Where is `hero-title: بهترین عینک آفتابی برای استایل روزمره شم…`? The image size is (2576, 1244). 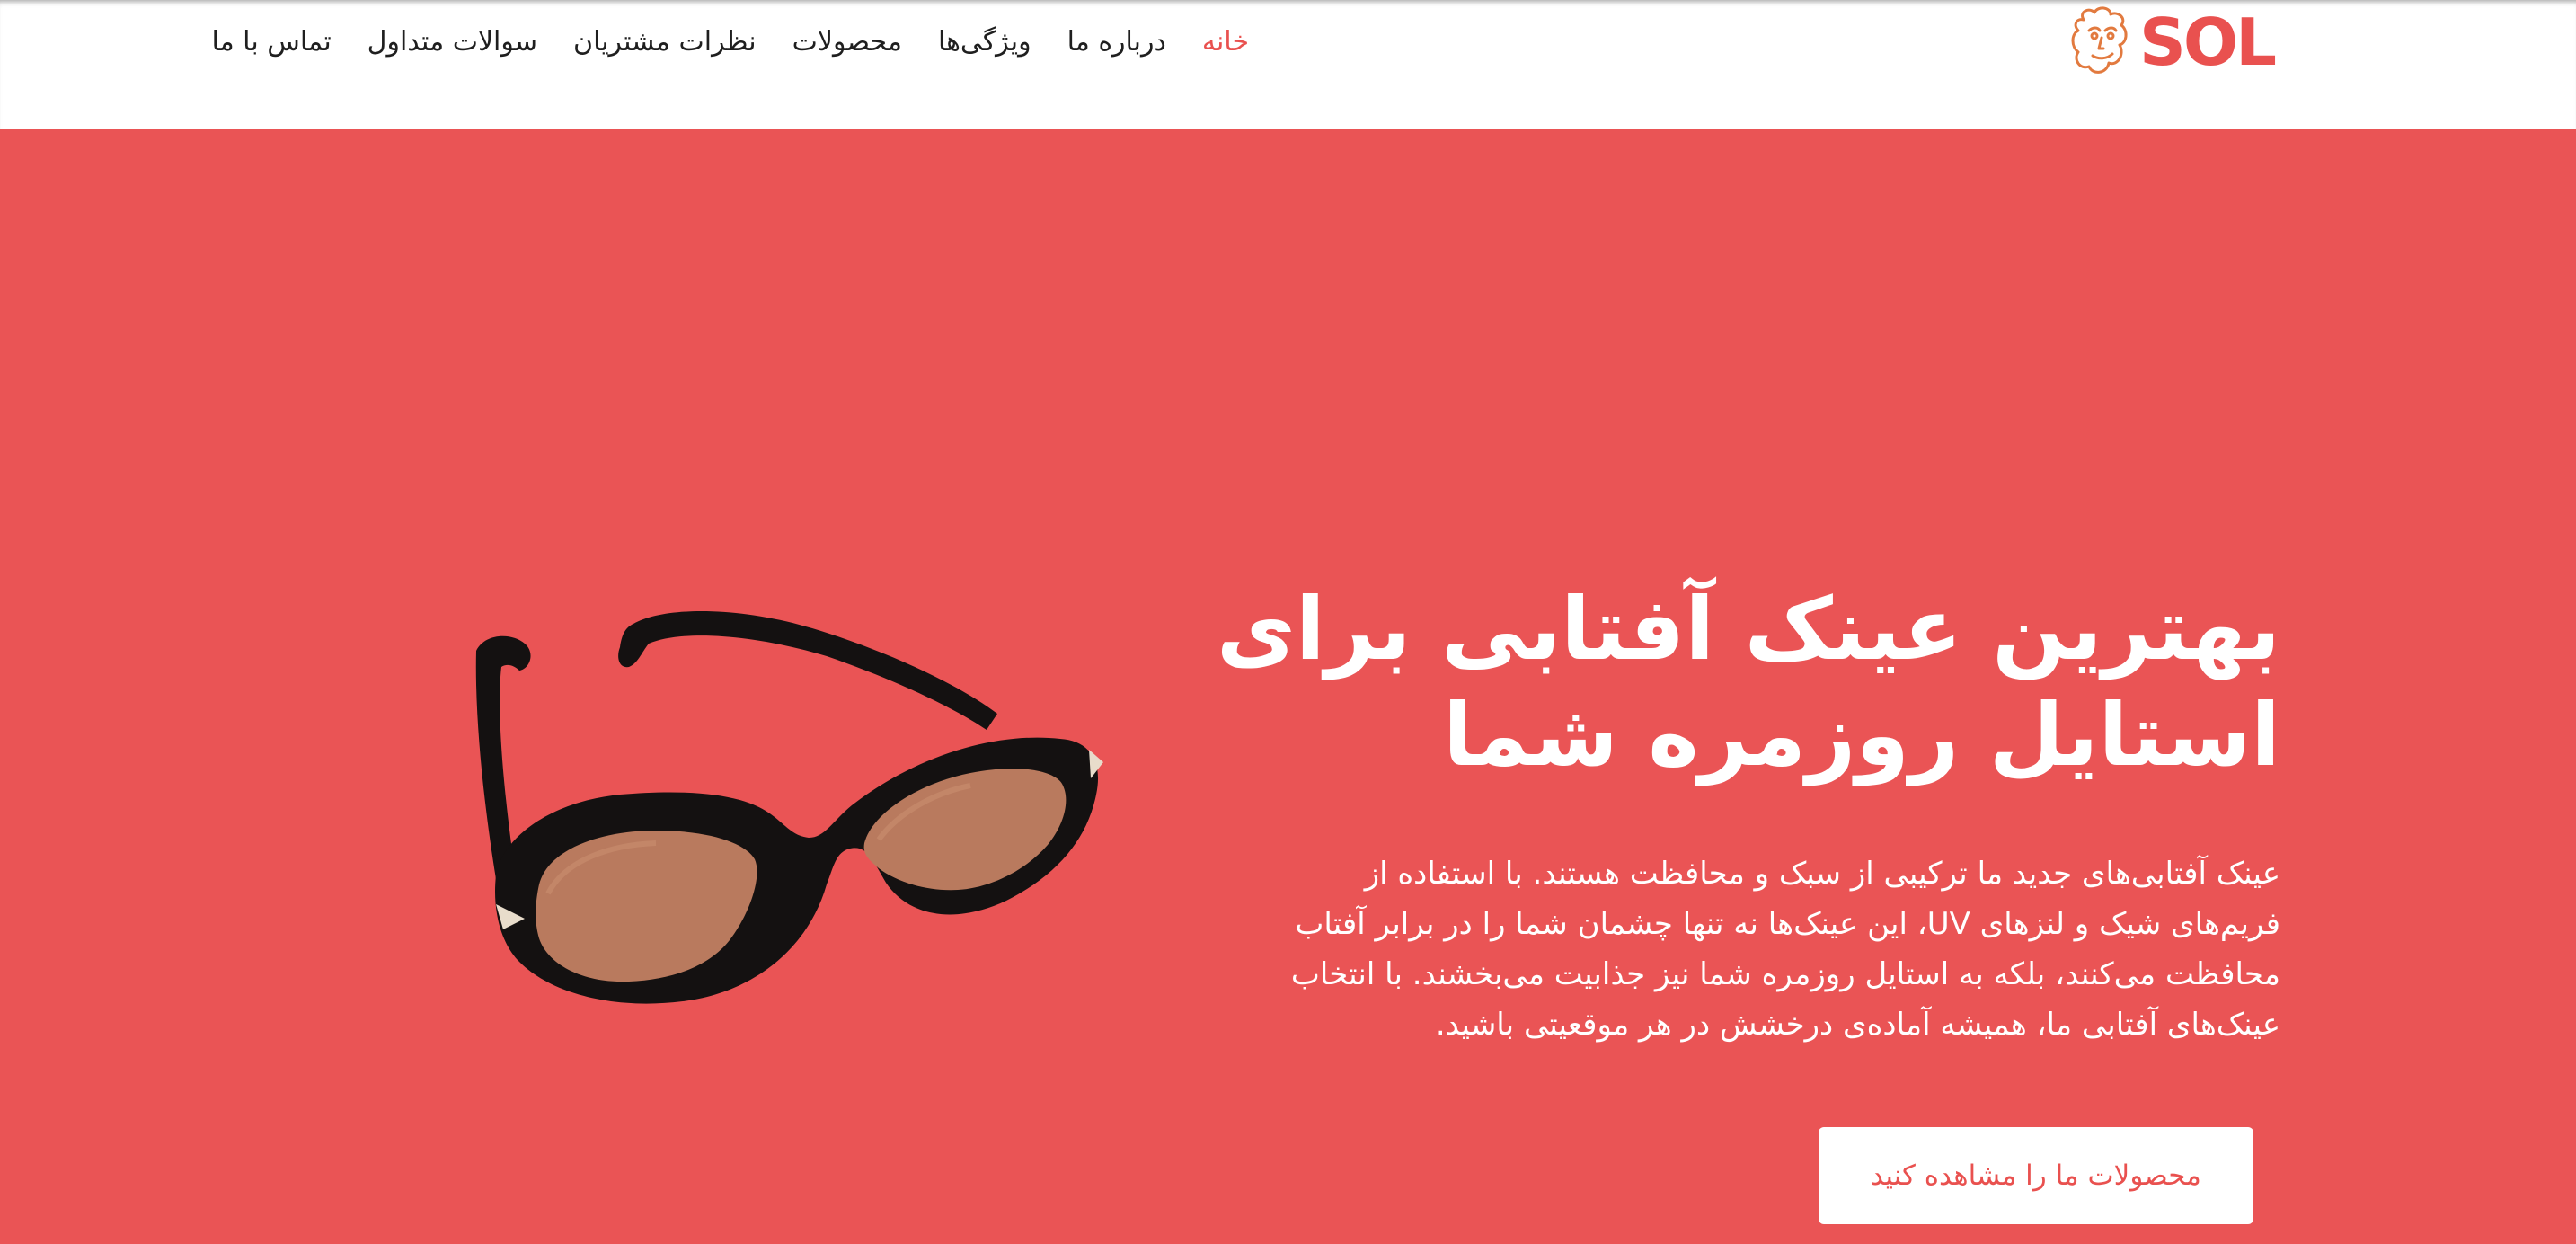
hero-title: بهترین عینک آفتابی برای استایل روزمره شم… is located at coordinates (1748, 682).